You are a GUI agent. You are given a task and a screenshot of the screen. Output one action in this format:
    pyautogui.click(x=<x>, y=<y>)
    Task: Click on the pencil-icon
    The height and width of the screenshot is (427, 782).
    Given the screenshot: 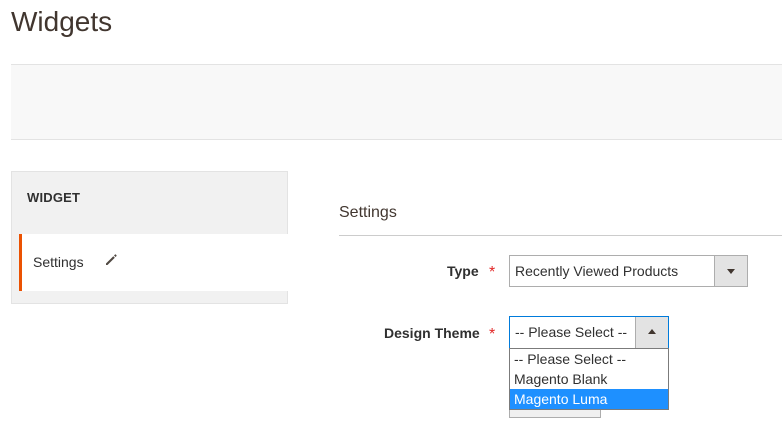 What is the action you would take?
    pyautogui.click(x=111, y=259)
    